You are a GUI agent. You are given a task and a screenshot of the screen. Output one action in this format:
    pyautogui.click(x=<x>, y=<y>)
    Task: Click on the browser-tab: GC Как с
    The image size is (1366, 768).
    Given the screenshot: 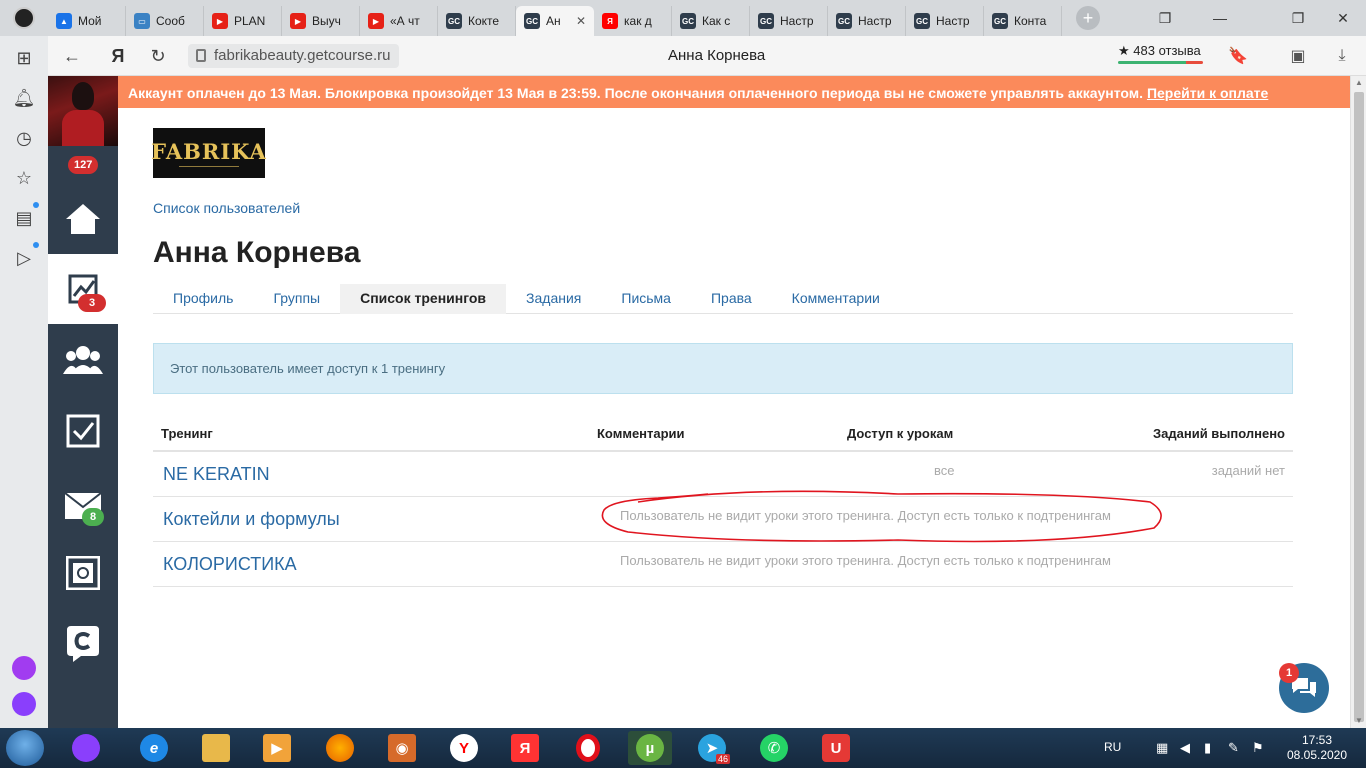 What is the action you would take?
    pyautogui.click(x=711, y=21)
    